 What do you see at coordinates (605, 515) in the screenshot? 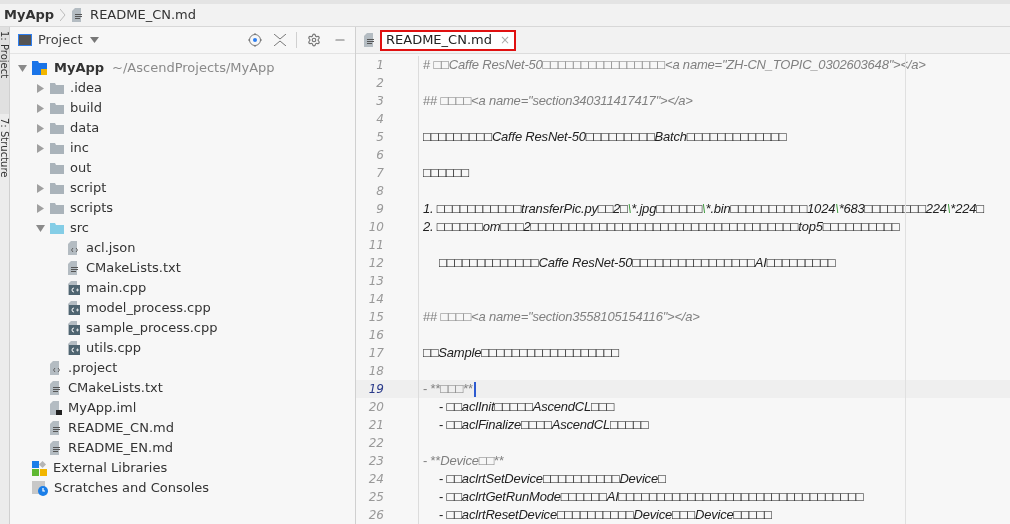
I see `code-line: - □□aclrtResetDevice□□□□□□□□□□Device□□□Device□□□□□` at bounding box center [605, 515].